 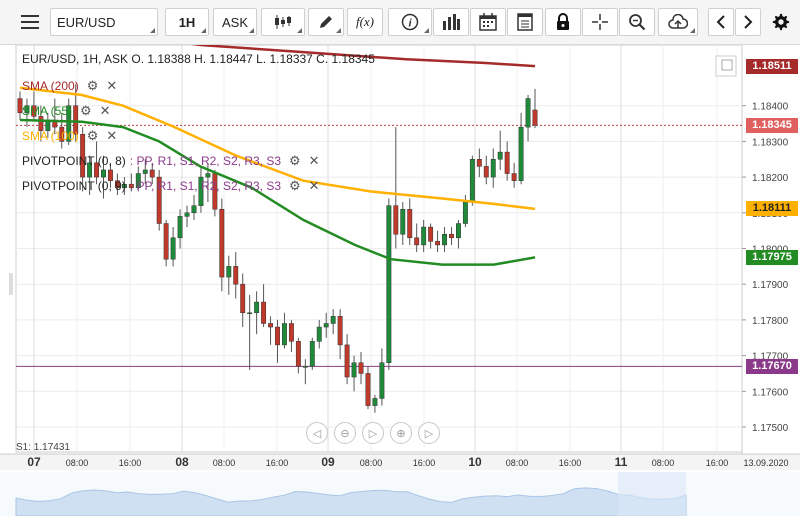 I want to click on calendar-icon, so click(x=488, y=22).